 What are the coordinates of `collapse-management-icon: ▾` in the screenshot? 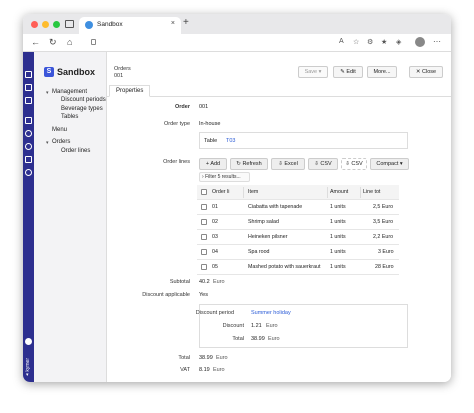 It's located at (47, 93).